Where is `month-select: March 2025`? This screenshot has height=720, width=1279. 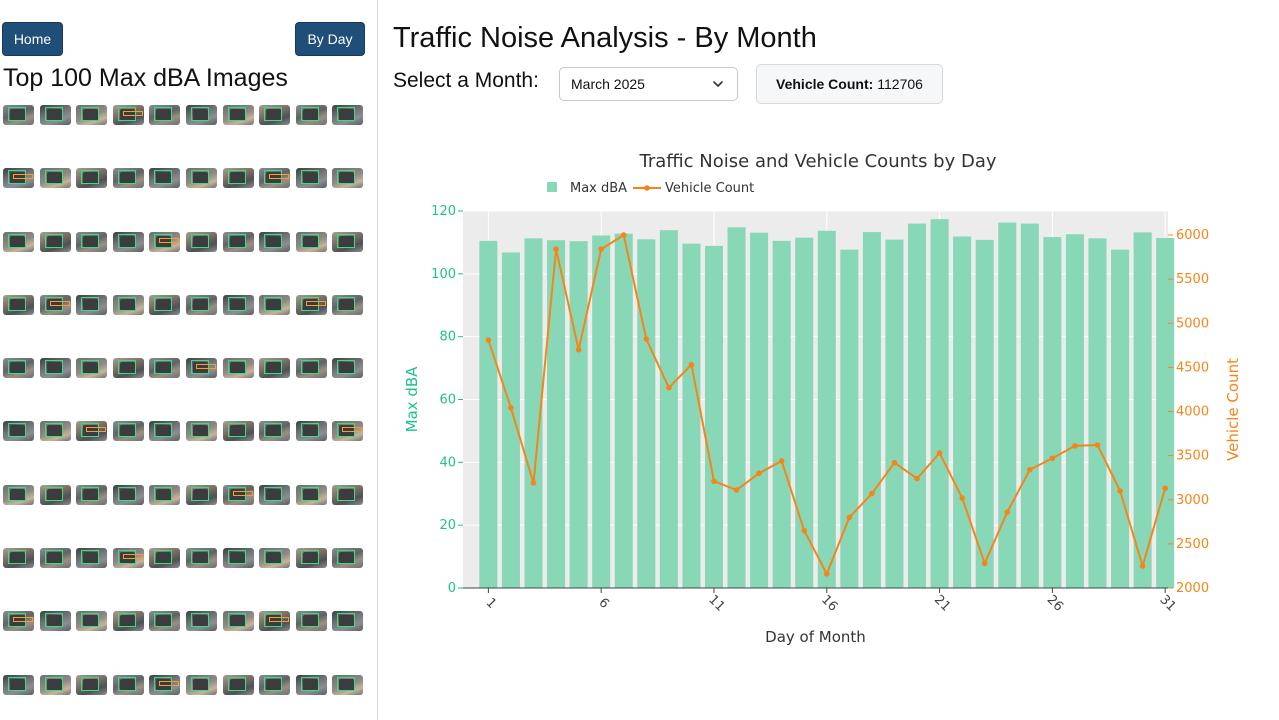
month-select: March 2025 is located at coordinates (648, 84).